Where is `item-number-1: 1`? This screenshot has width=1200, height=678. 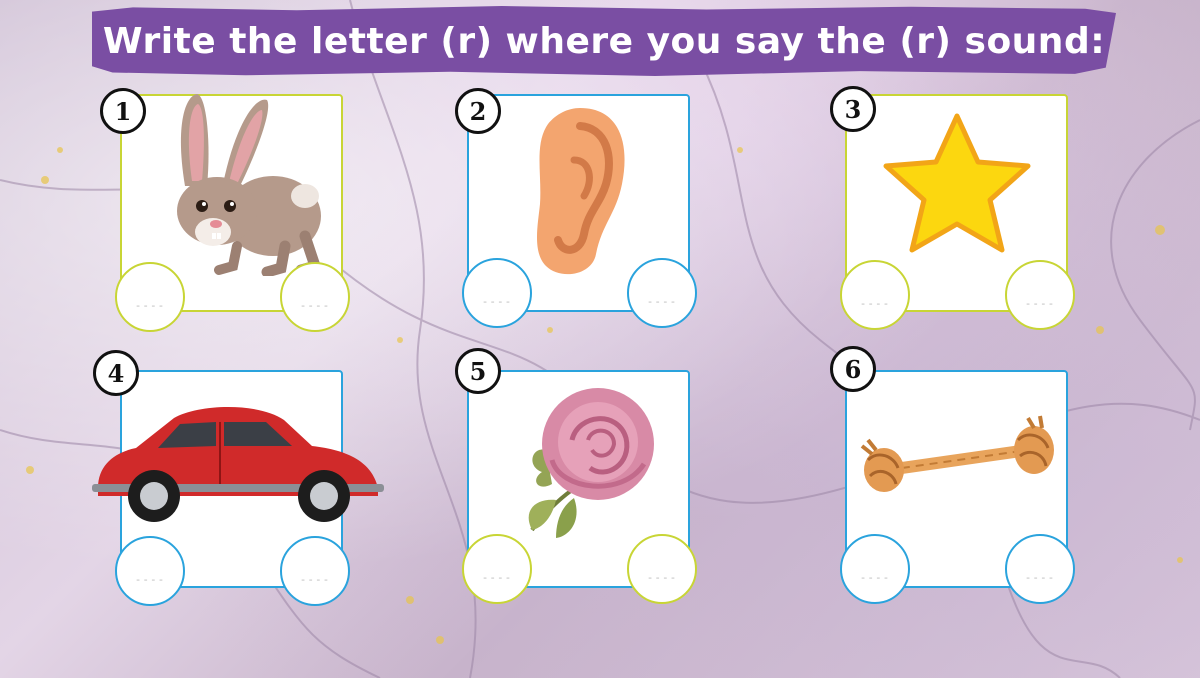
item-number-1: 1 is located at coordinates (123, 111).